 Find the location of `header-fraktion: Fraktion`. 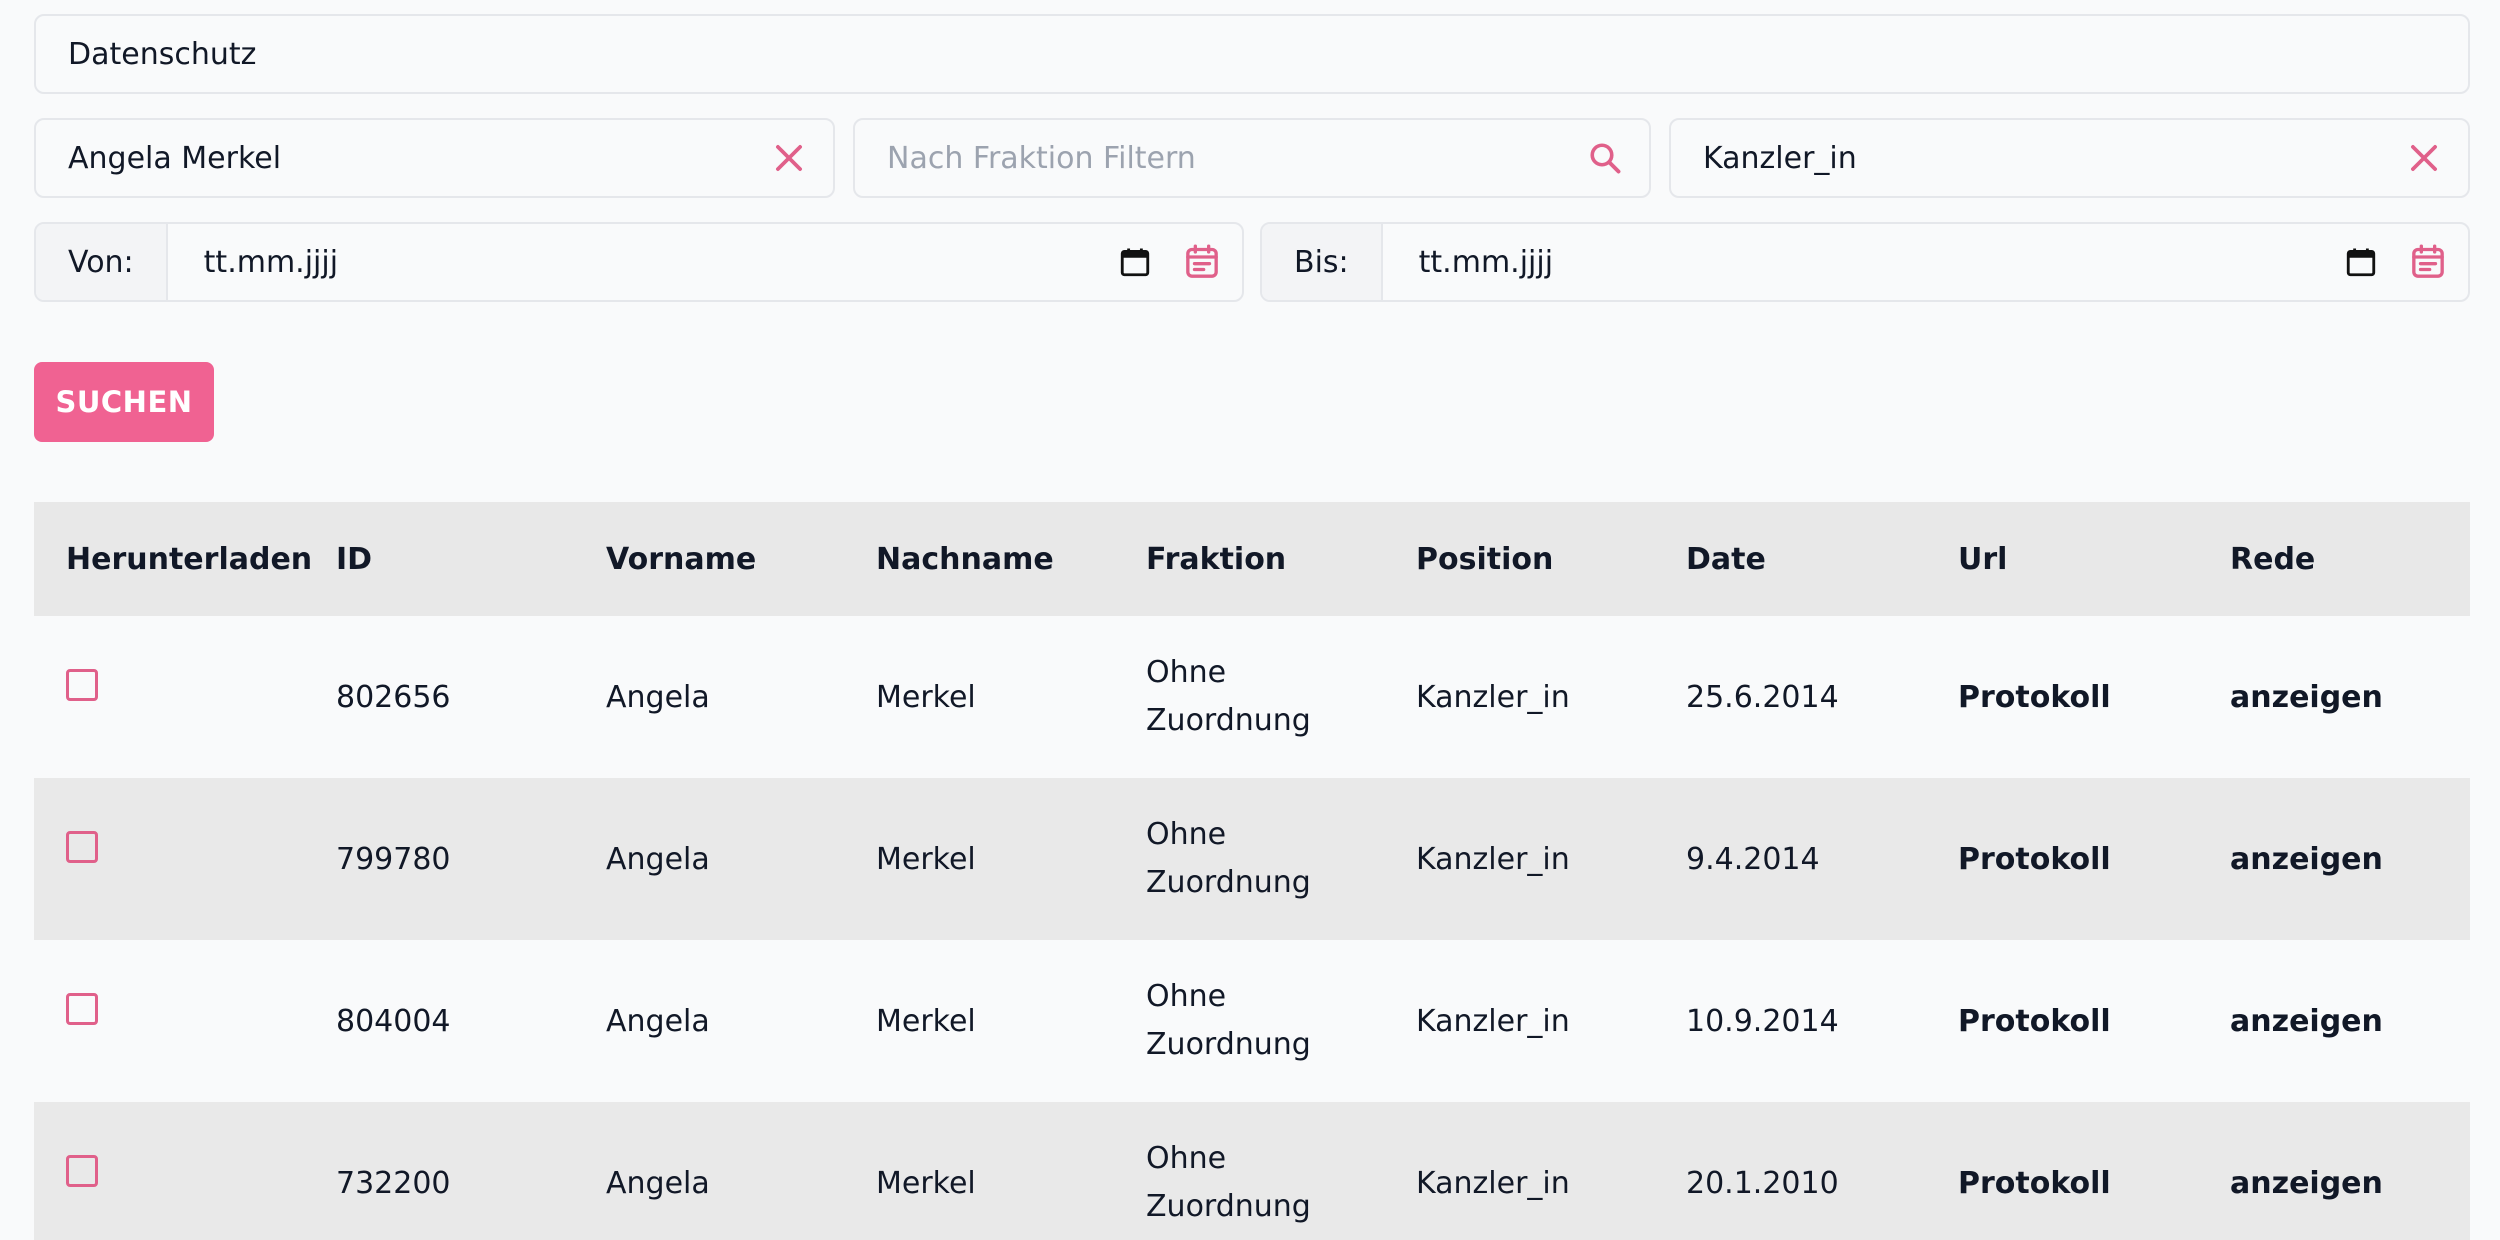

header-fraktion: Fraktion is located at coordinates (1249, 559).